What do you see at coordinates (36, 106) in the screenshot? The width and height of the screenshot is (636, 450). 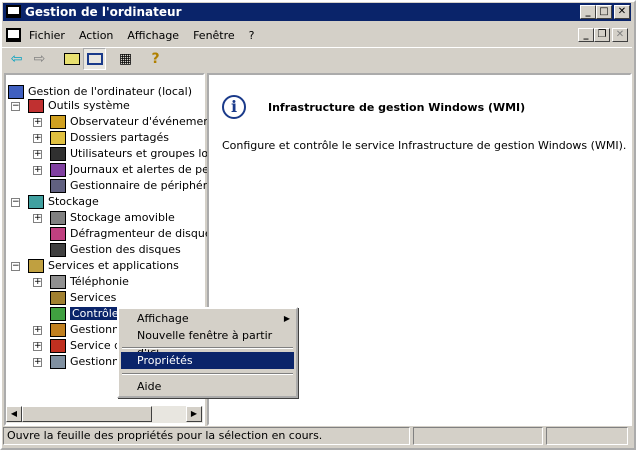 I see `tools-icon` at bounding box center [36, 106].